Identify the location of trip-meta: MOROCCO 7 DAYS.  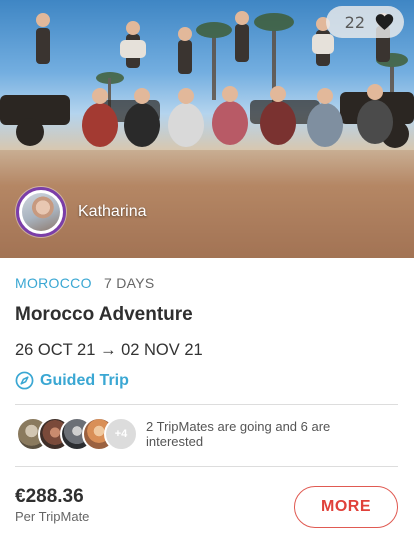
(85, 283).